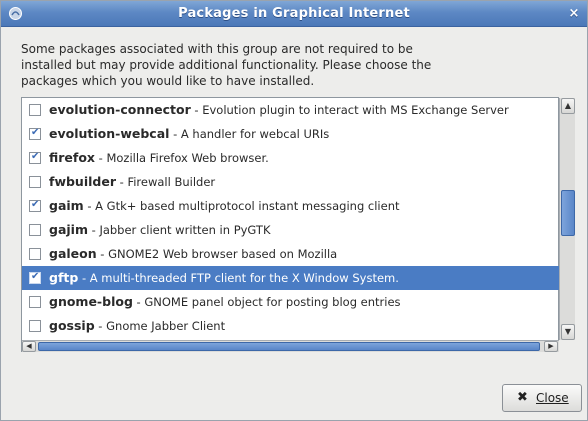  What do you see at coordinates (166, 182) in the screenshot?
I see `package-description: - Firewall Builder` at bounding box center [166, 182].